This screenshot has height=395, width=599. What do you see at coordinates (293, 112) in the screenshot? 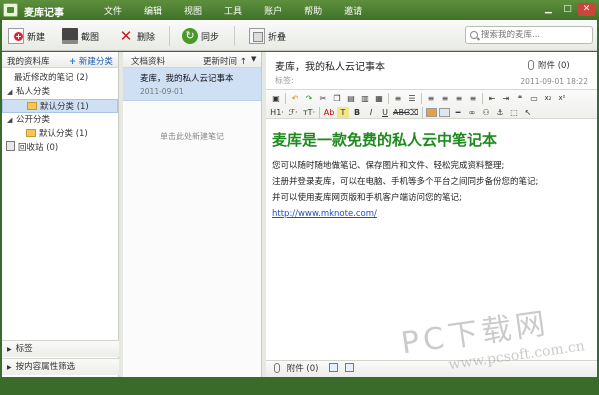
I see `font-family-select: ℱ·` at bounding box center [293, 112].